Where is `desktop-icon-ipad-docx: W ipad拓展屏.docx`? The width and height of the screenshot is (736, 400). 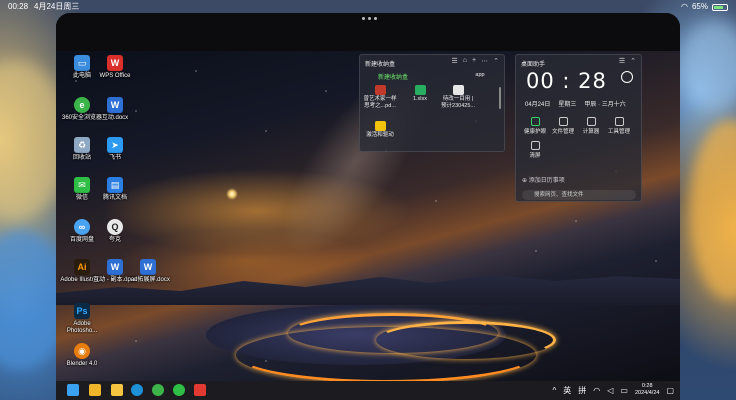 desktop-icon-ipad-docx: W ipad拓展屏.docx is located at coordinates (148, 271).